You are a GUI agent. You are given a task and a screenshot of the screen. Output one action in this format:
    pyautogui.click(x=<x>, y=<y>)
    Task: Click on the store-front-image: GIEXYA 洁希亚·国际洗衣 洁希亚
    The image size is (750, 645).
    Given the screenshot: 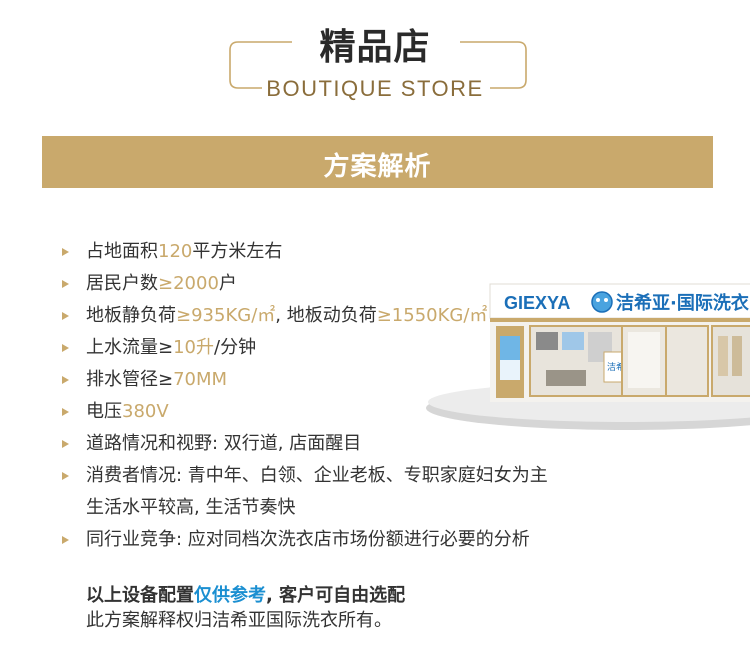 What is the action you would take?
    pyautogui.click(x=588, y=356)
    